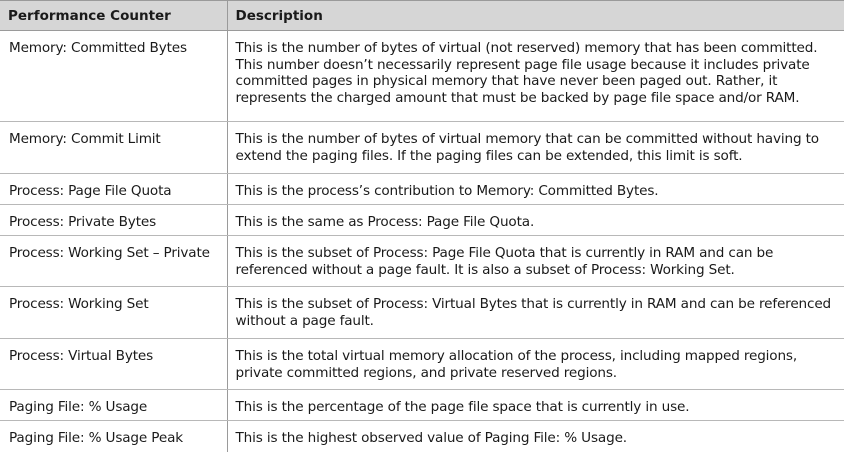 This screenshot has height=456, width=844. What do you see at coordinates (113, 15) in the screenshot?
I see `column-header-performance-counter: Performance Counter` at bounding box center [113, 15].